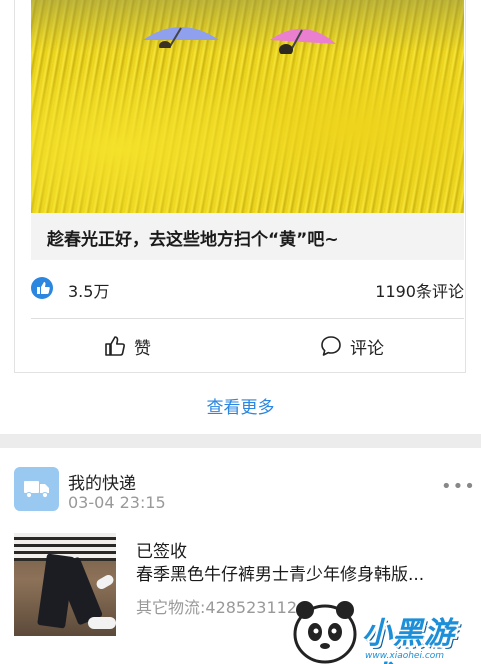 The image size is (481, 664). Describe the element at coordinates (419, 290) in the screenshot. I see `comments-count: 1190条评论` at that location.